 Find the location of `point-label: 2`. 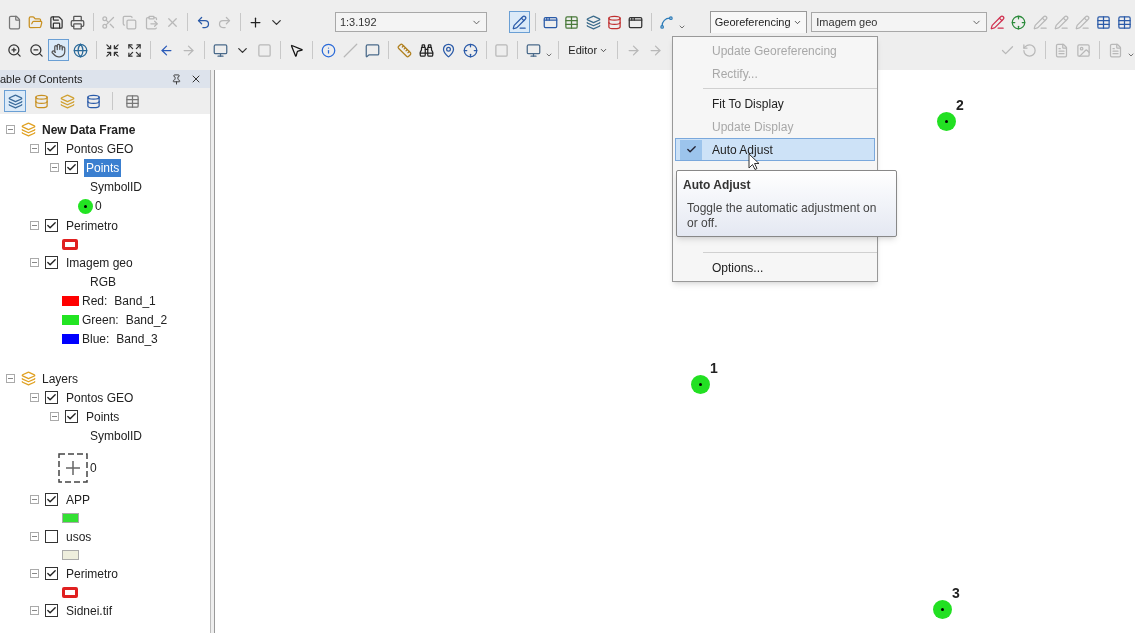

point-label: 2 is located at coordinates (960, 105).